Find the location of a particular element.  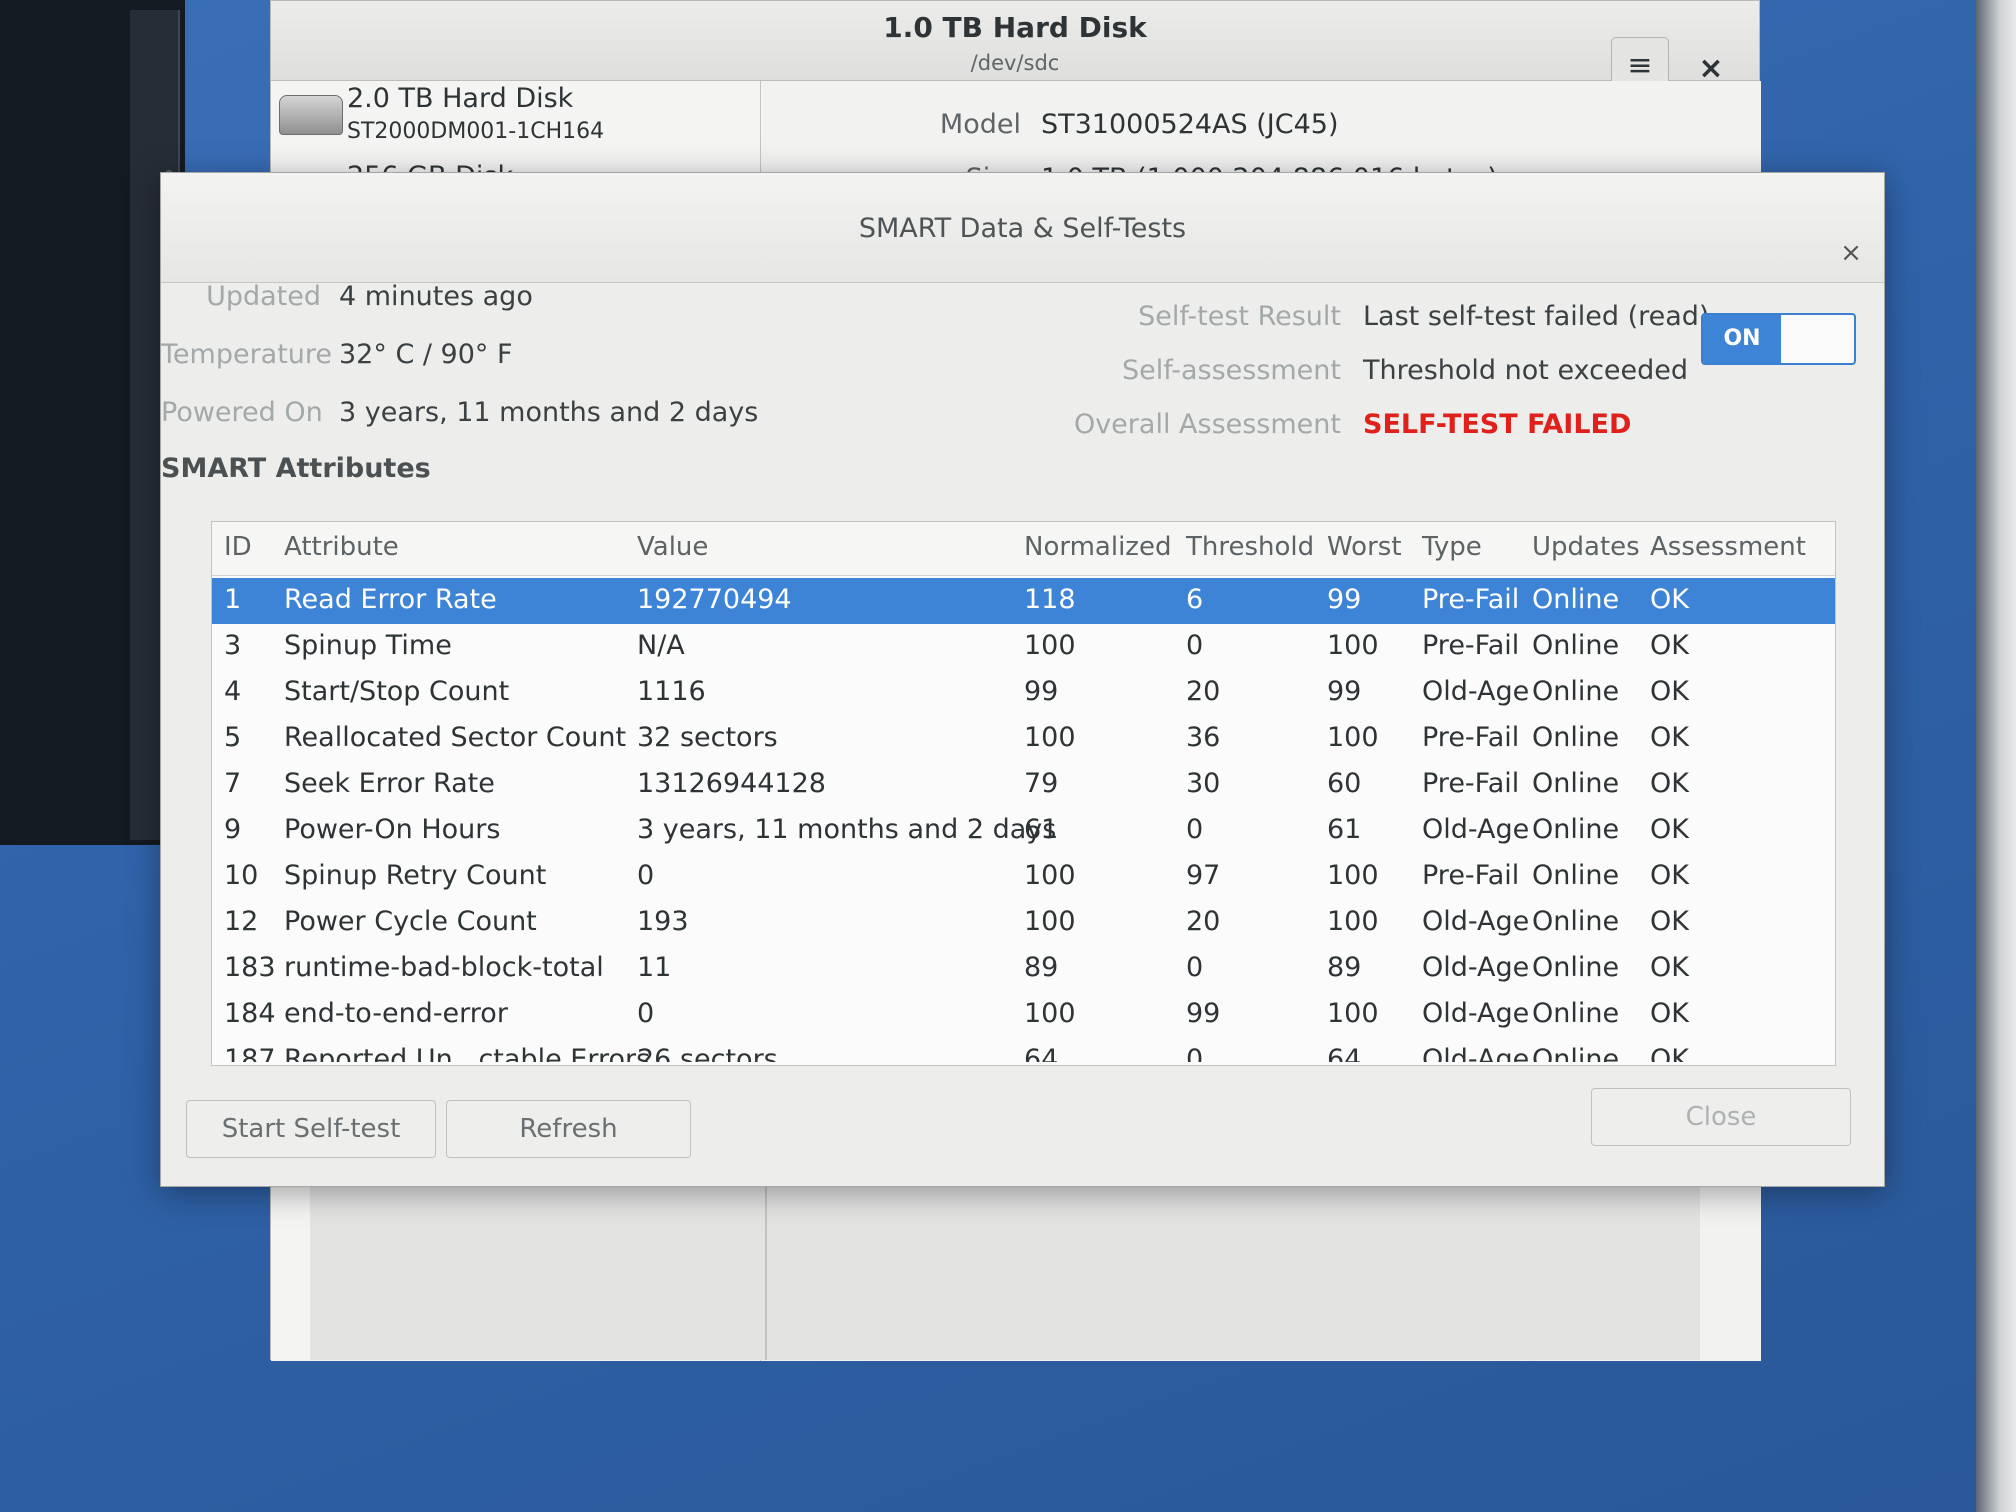

cell-threshold: 36 is located at coordinates (1203, 737).